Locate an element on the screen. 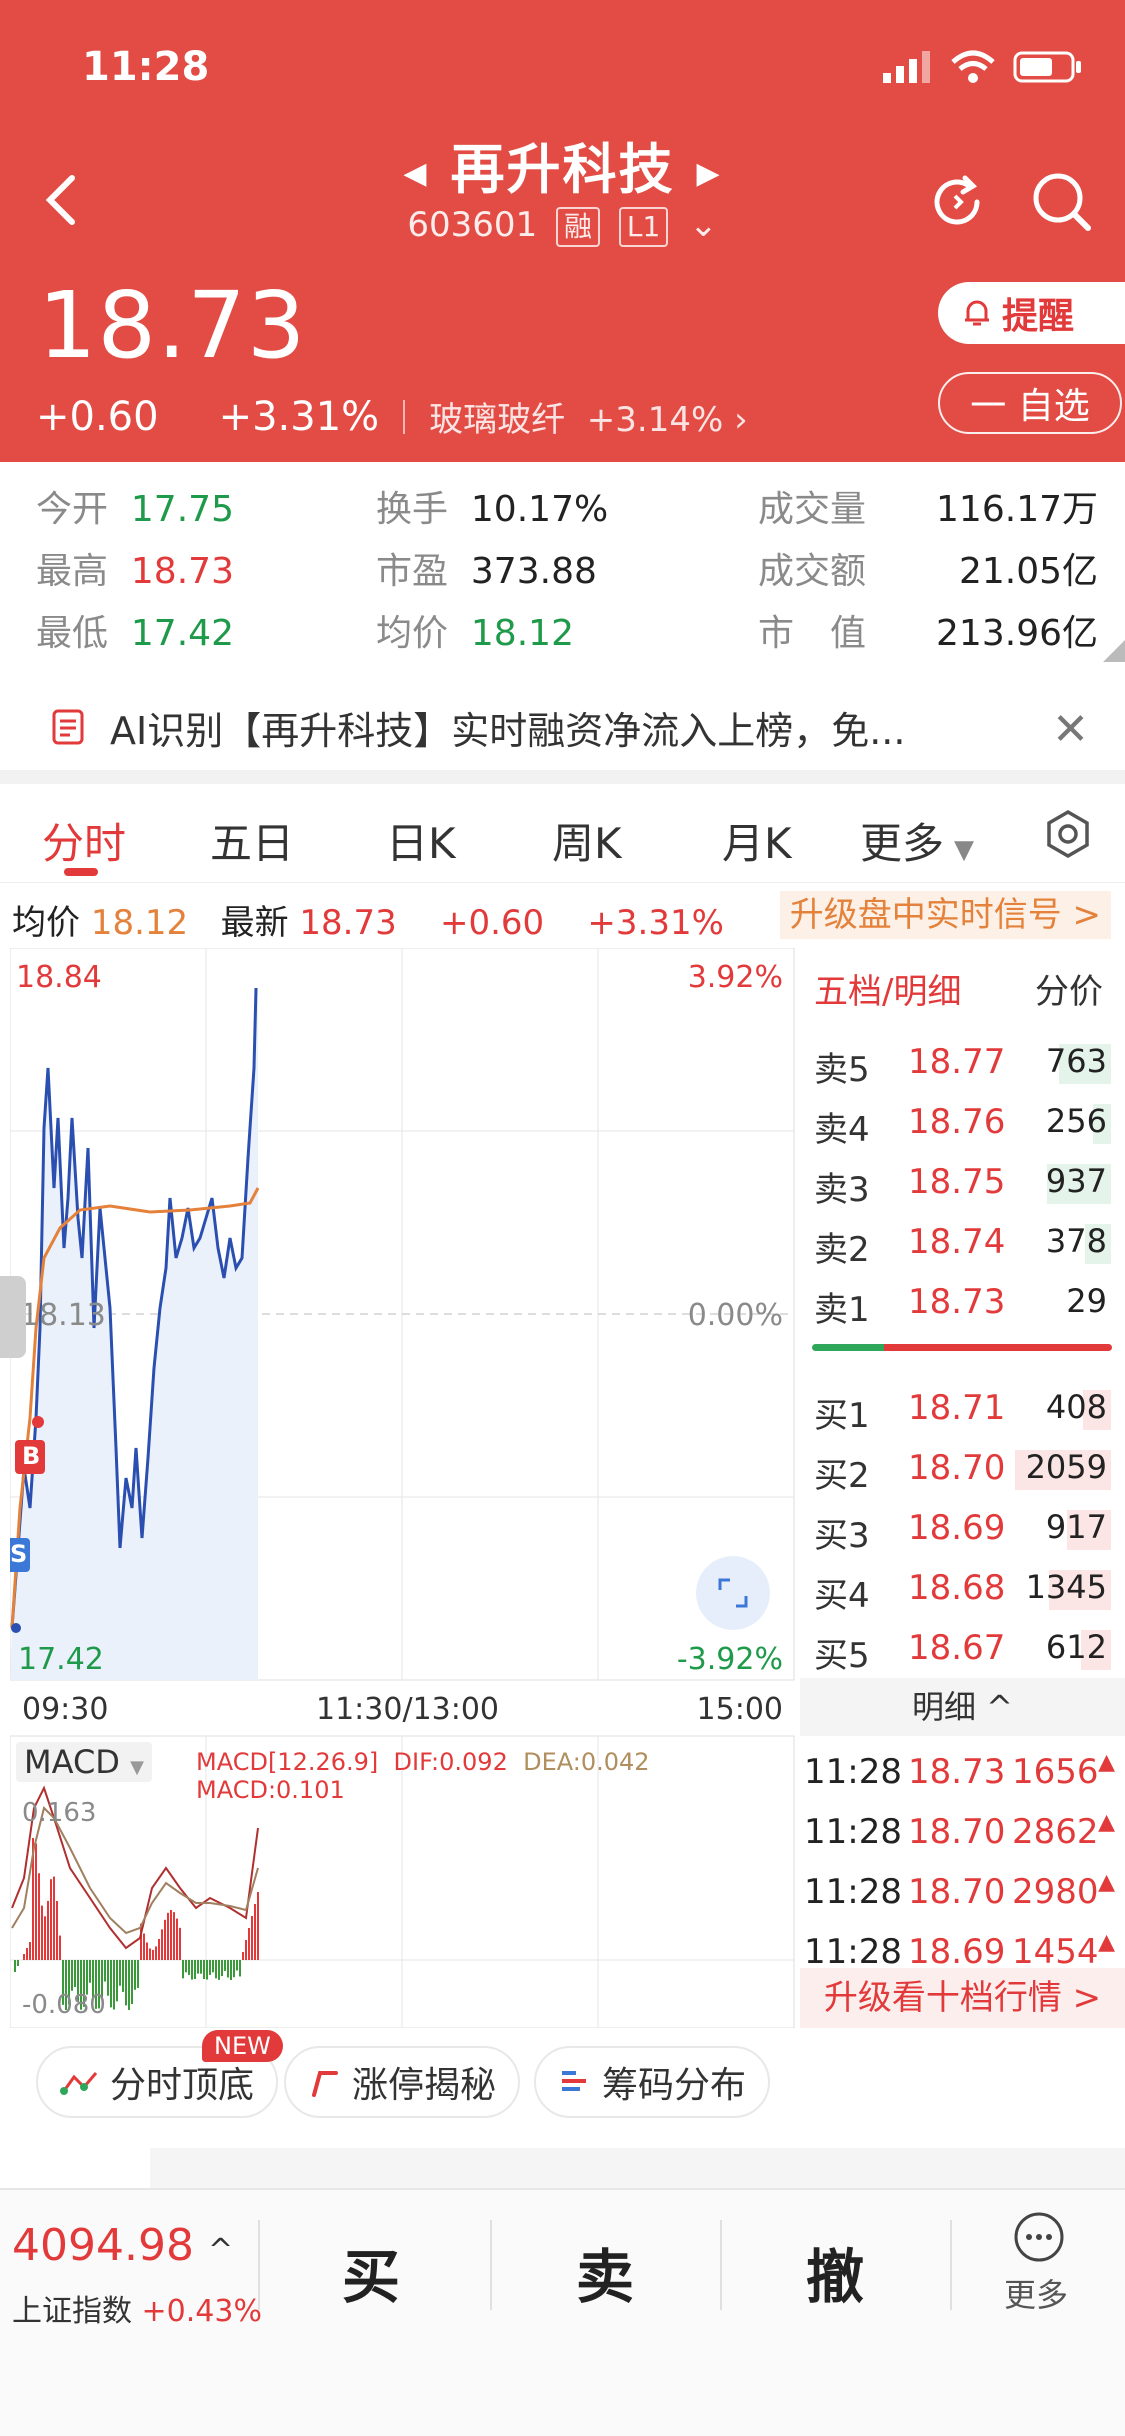 The image size is (1125, 2436). close-icon: ✕ is located at coordinates (1070, 729).